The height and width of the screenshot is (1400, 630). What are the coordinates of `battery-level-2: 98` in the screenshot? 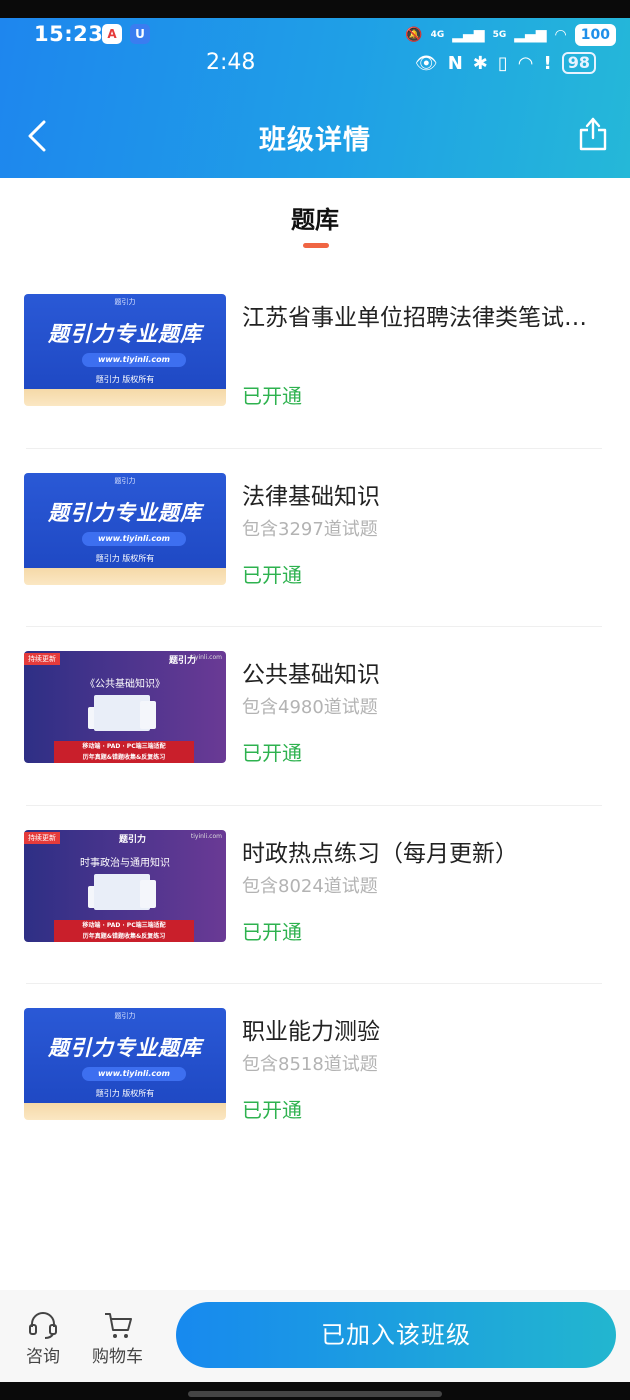 It's located at (578, 63).